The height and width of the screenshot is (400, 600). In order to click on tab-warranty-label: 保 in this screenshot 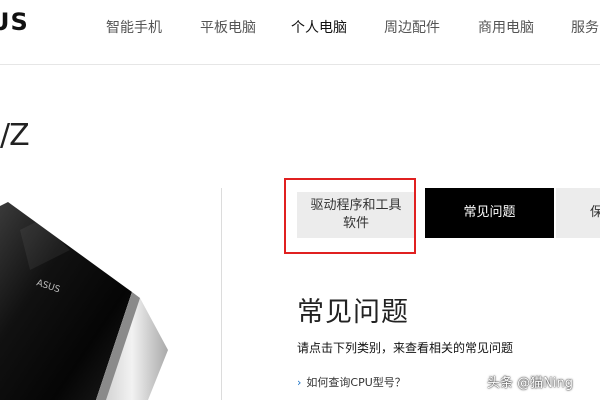, I will do `click(595, 212)`.